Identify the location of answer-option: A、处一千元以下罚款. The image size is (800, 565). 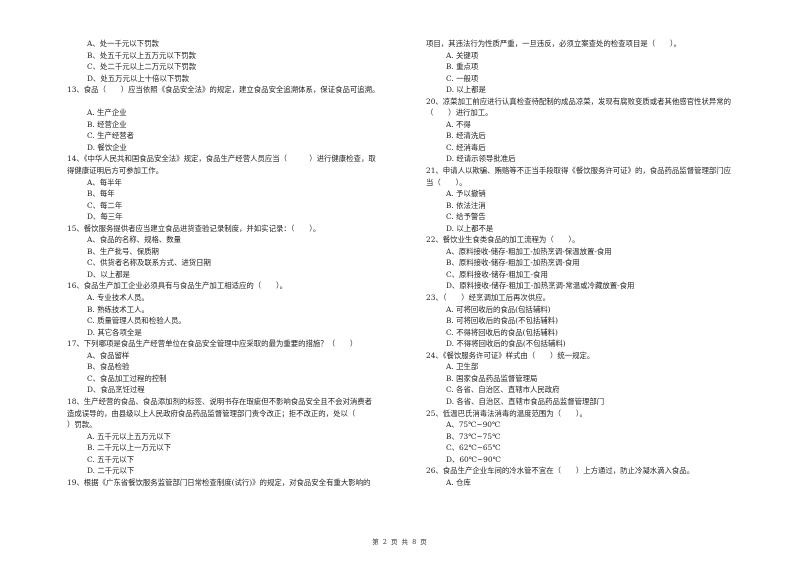
(123, 43).